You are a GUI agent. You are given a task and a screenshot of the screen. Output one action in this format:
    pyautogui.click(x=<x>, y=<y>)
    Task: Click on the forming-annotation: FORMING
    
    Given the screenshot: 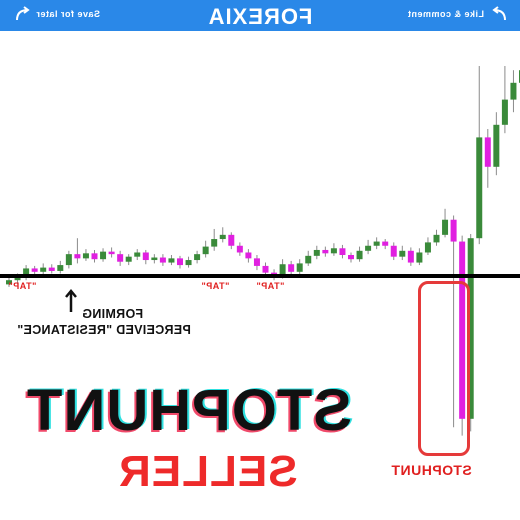 What is the action you would take?
    pyautogui.click(x=113, y=314)
    